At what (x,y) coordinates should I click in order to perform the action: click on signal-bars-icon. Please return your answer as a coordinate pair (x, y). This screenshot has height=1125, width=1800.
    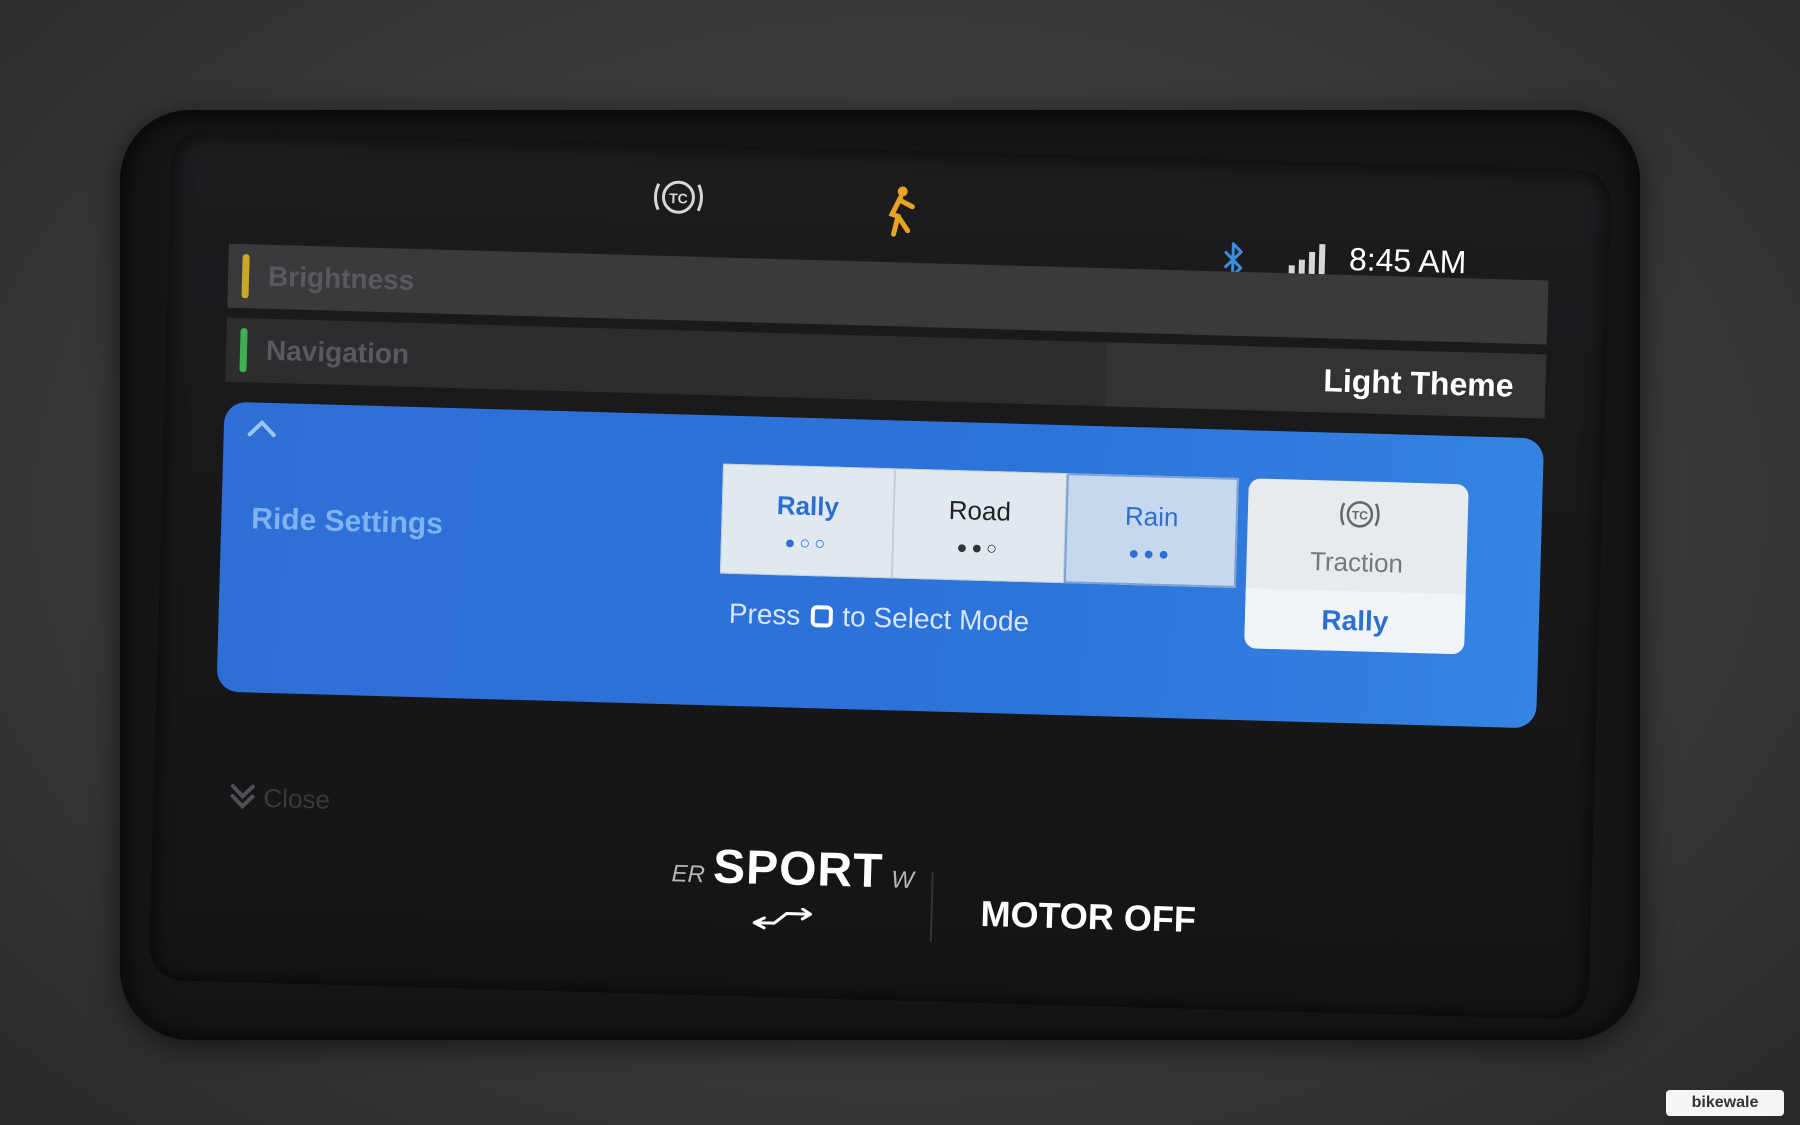
    Looking at the image, I should click on (1309, 258).